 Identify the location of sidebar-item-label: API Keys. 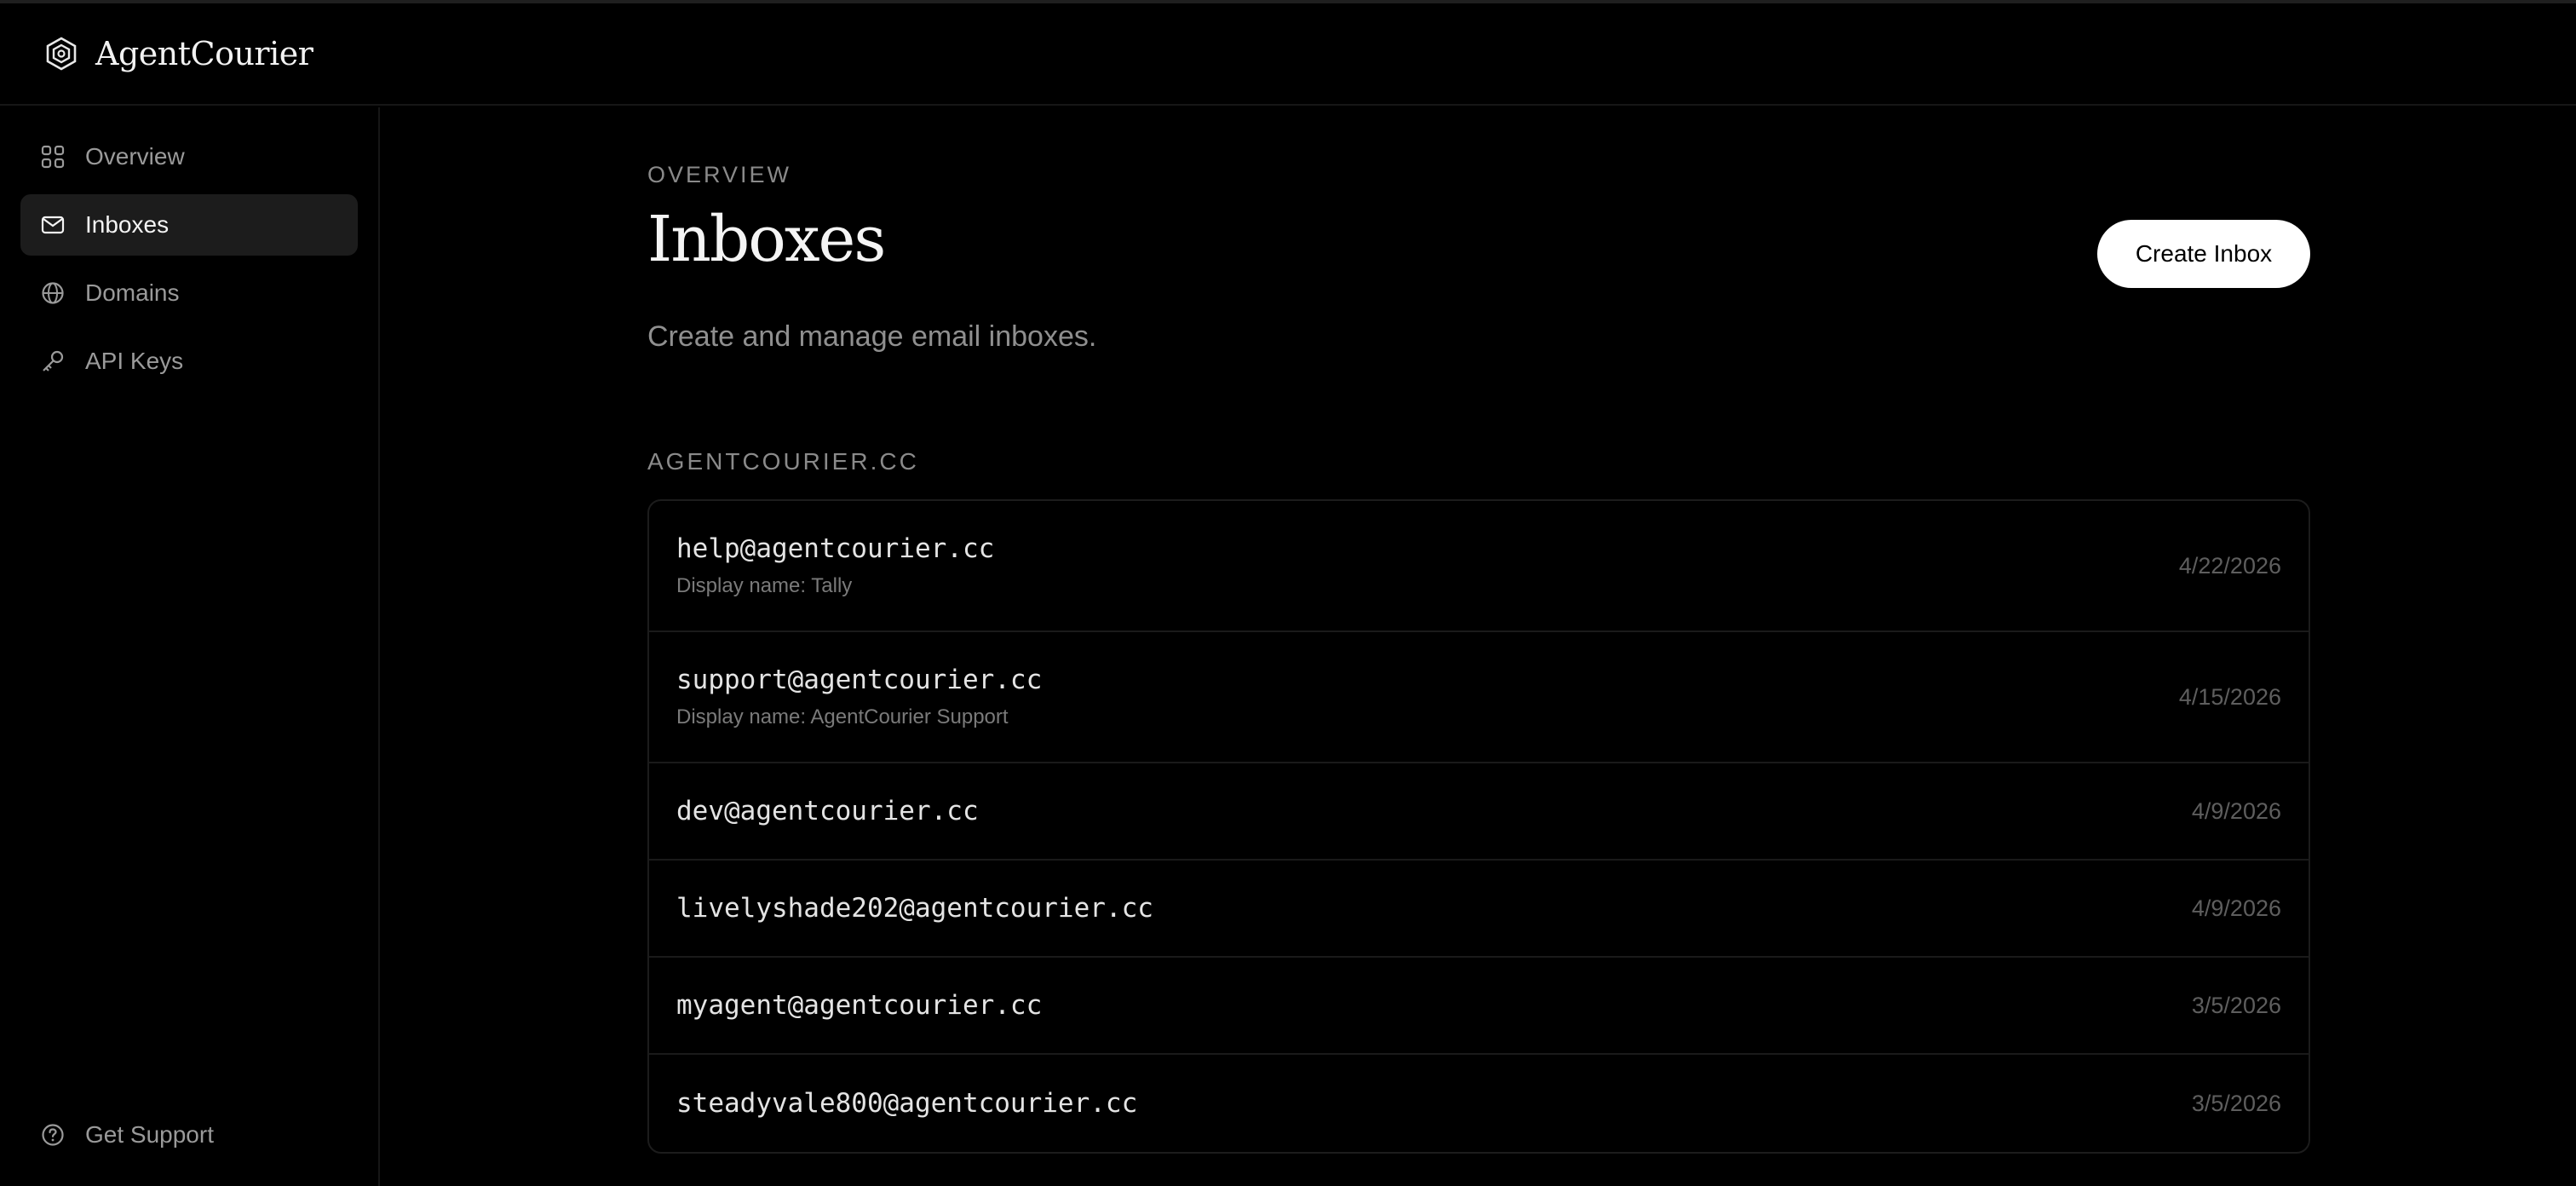
(134, 361).